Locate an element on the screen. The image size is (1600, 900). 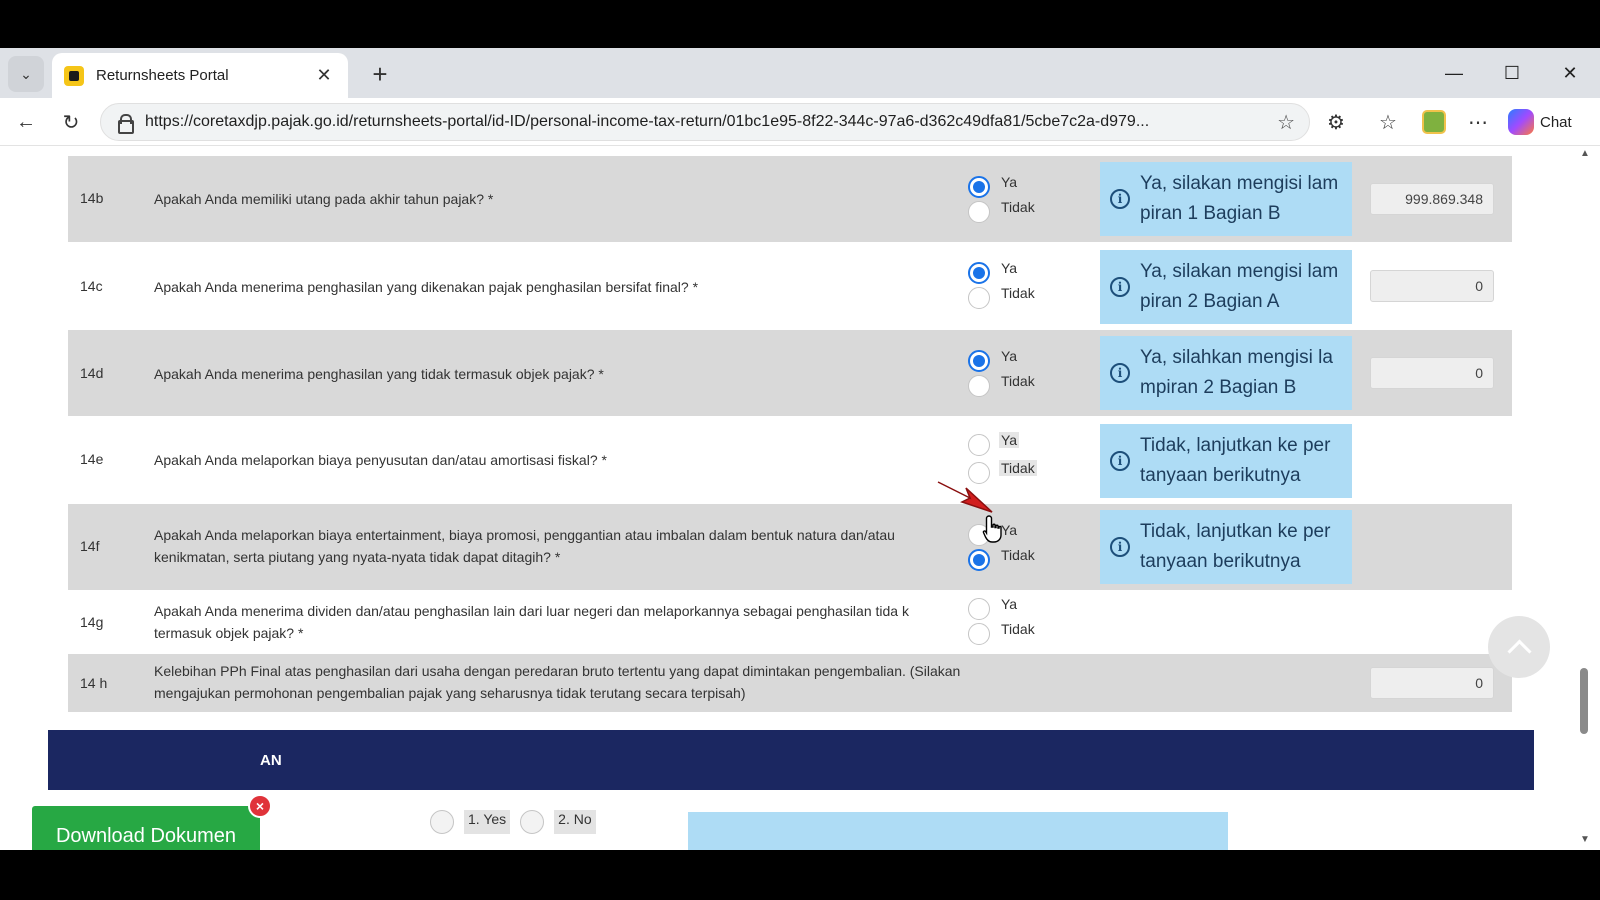
row-number: 14c is located at coordinates (91, 286).